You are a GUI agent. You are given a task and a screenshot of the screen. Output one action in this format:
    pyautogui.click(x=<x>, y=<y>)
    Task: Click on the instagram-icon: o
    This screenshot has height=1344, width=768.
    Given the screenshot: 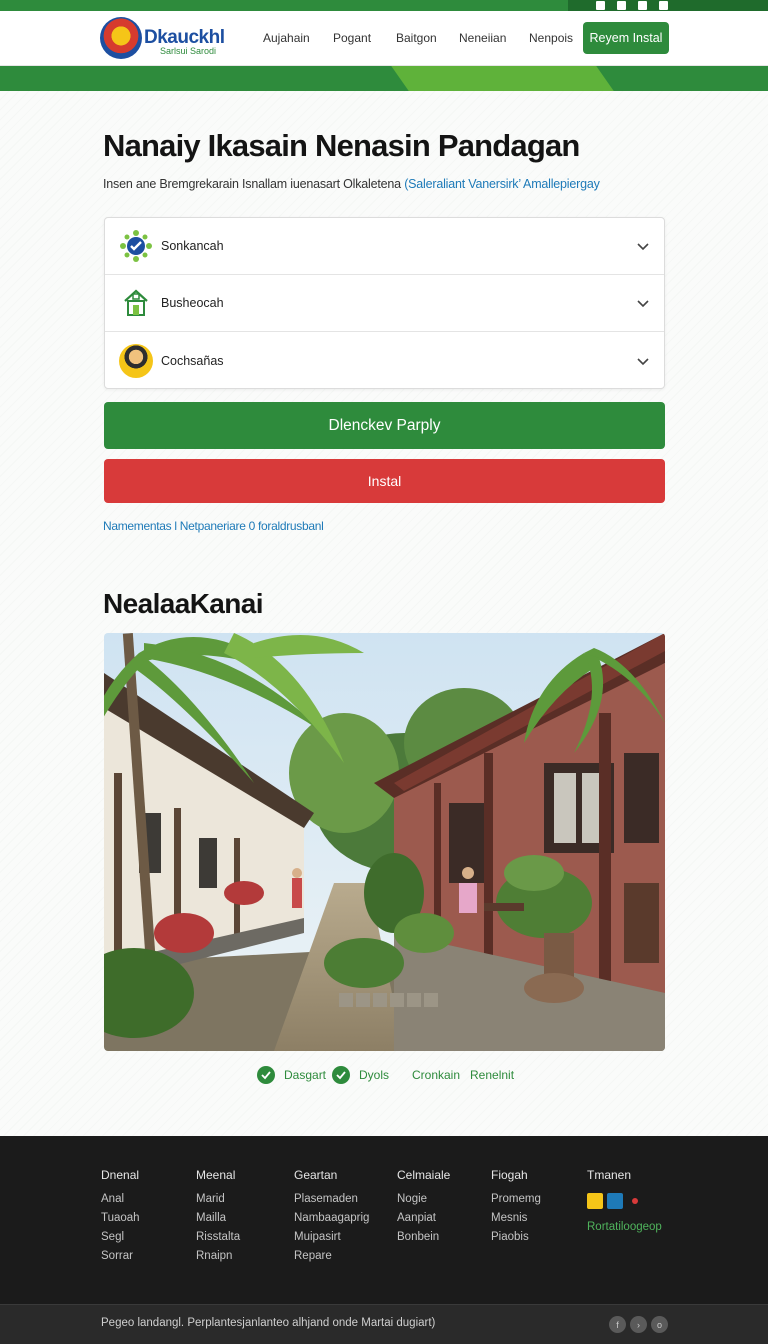 What is the action you would take?
    pyautogui.click(x=659, y=1324)
    